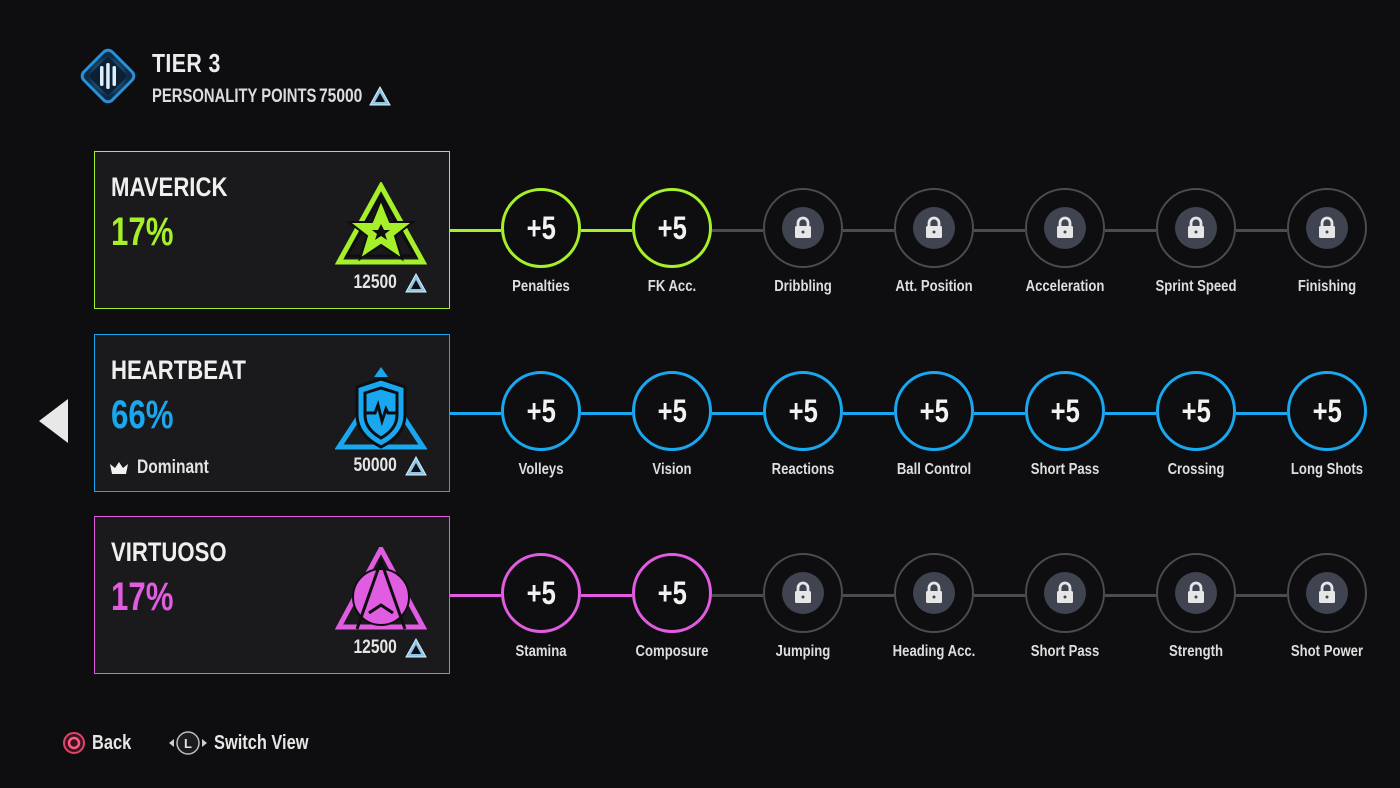  I want to click on dominant-indicator: Dominant, so click(167, 468).